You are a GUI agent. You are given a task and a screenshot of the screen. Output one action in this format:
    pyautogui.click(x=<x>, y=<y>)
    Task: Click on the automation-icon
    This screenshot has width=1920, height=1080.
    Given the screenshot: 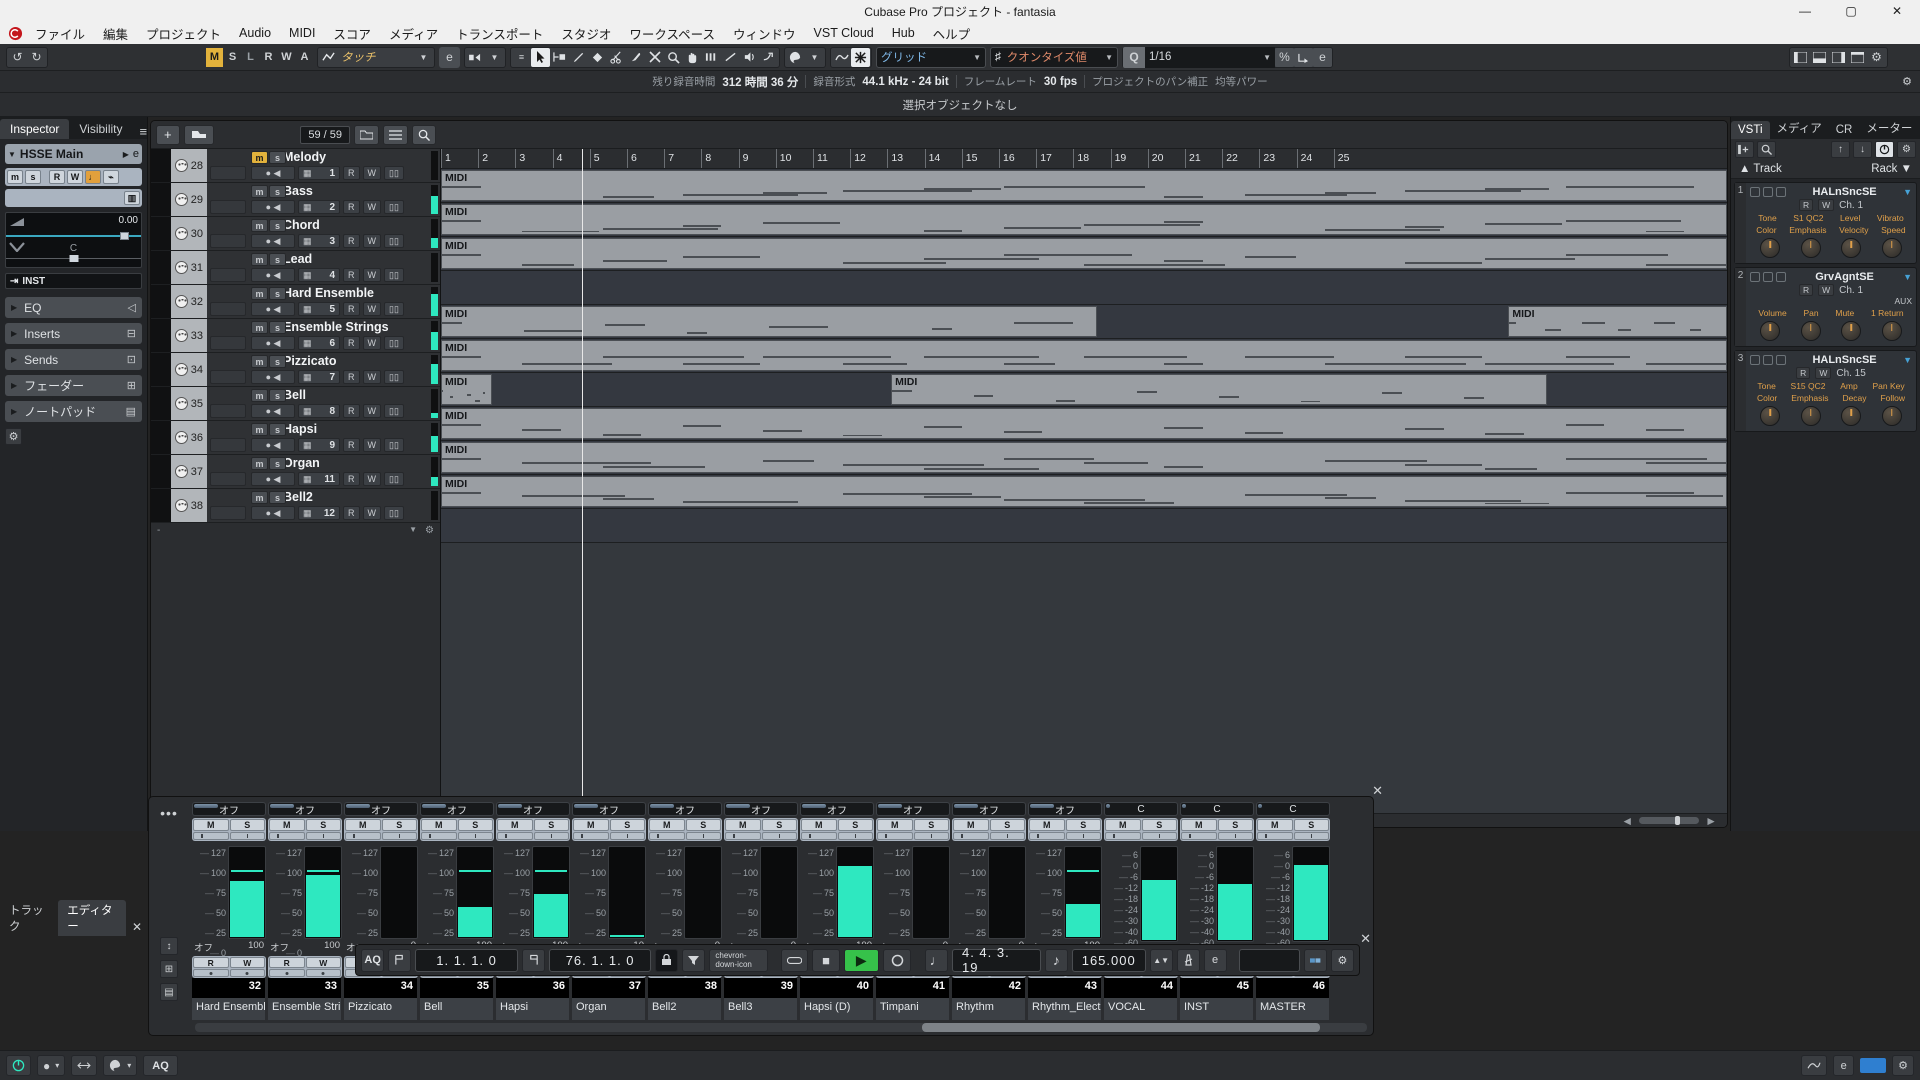 What is the action you would take?
    pyautogui.click(x=328, y=57)
    